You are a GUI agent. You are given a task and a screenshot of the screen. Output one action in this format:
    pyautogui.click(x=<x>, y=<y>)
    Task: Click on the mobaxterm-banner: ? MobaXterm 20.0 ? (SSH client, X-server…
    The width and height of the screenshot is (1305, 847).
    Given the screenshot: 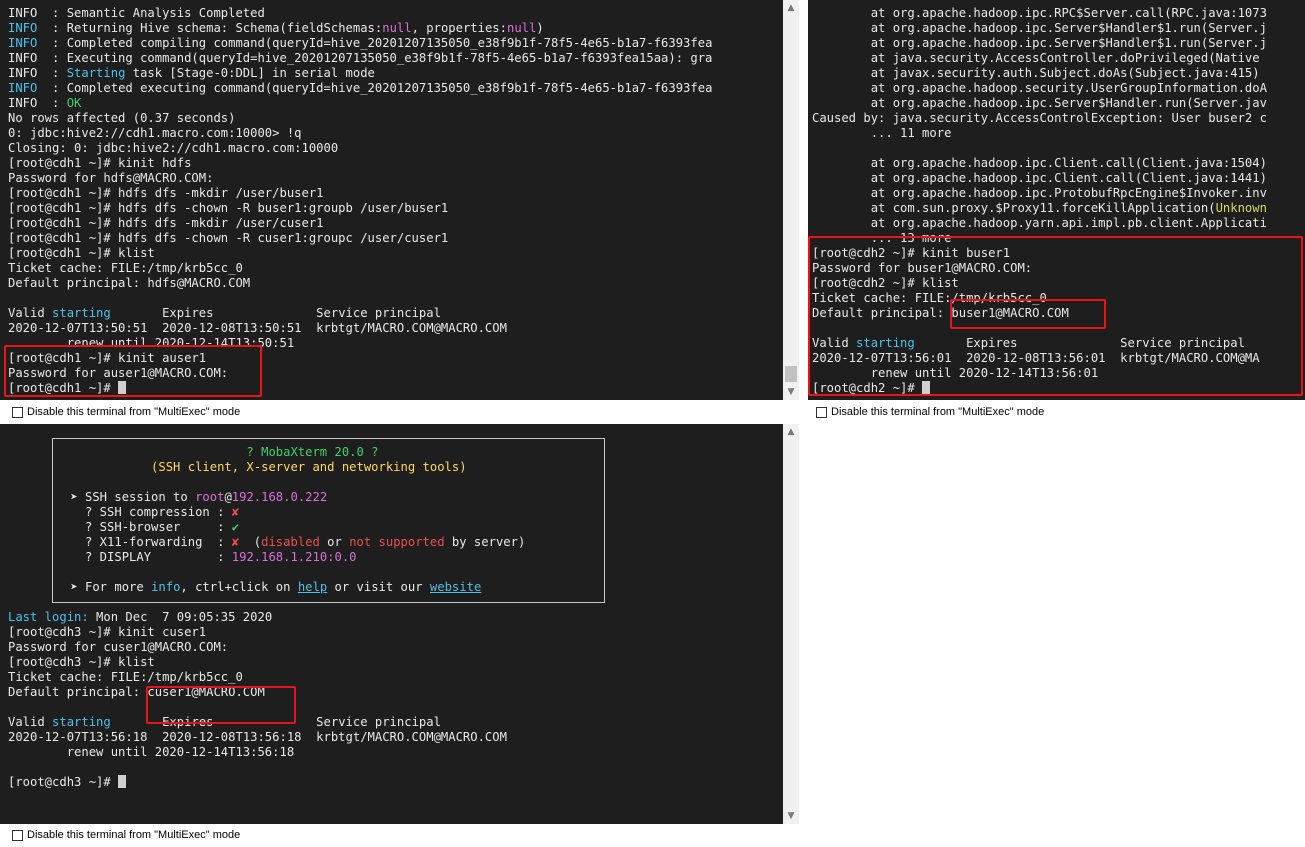 What is the action you would take?
    pyautogui.click(x=328, y=520)
    